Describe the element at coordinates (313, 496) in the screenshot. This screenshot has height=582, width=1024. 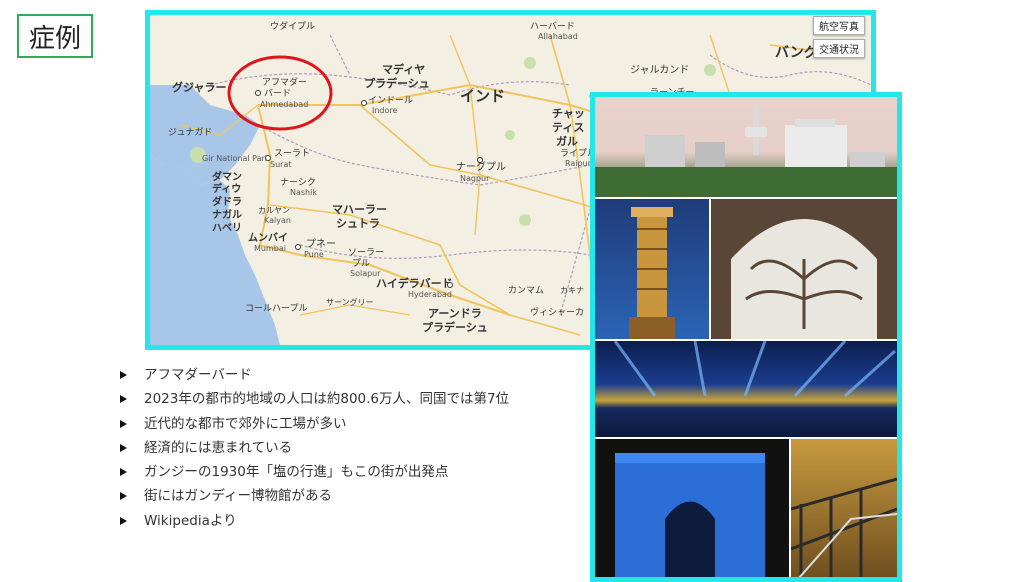
I see `bullet-item: 街にはガンディー博物館がある` at that location.